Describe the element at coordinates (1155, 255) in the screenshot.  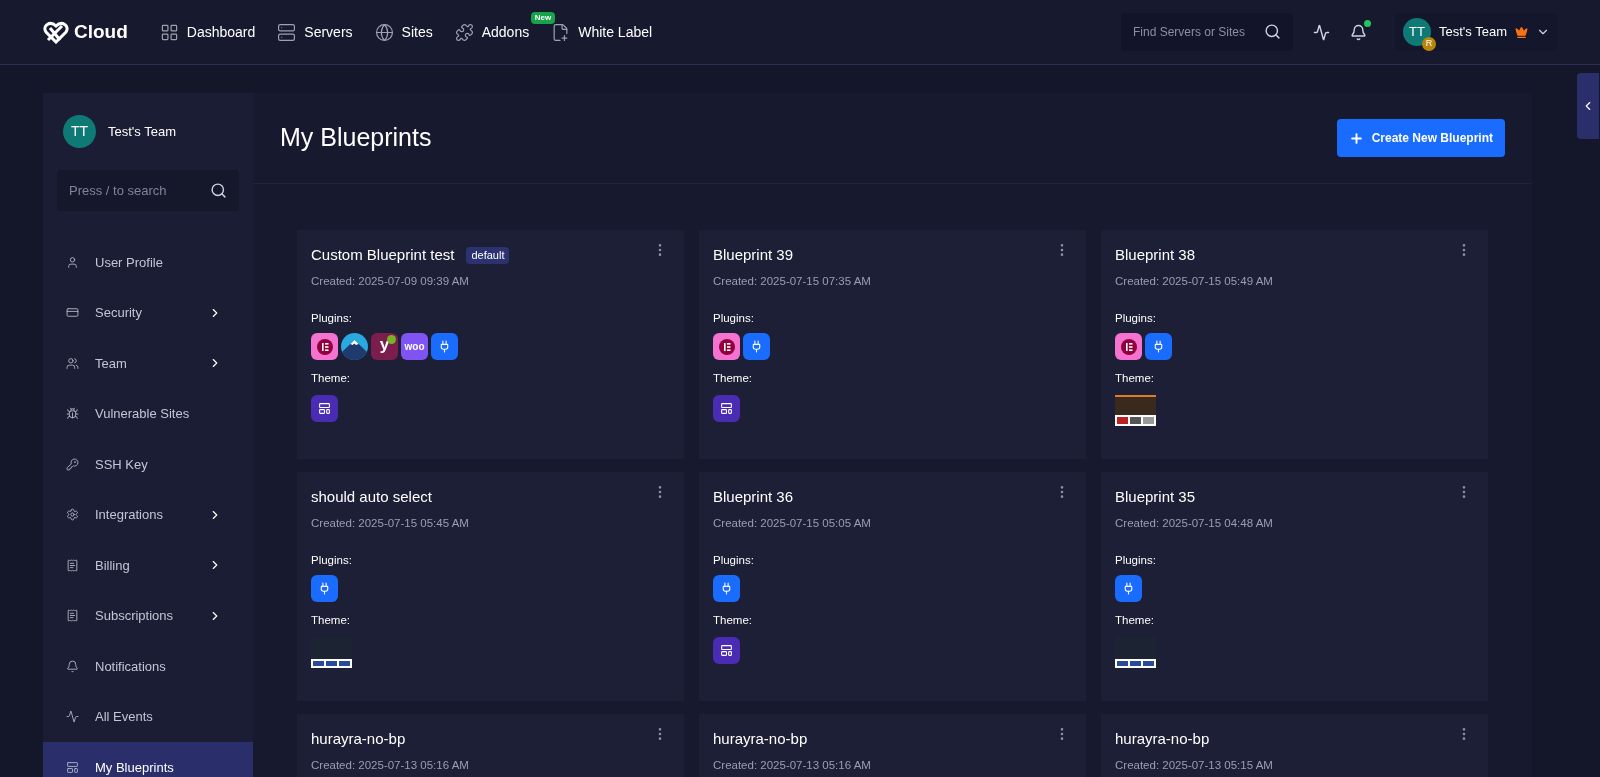
I see `blueprint-title: Blueprint 38` at that location.